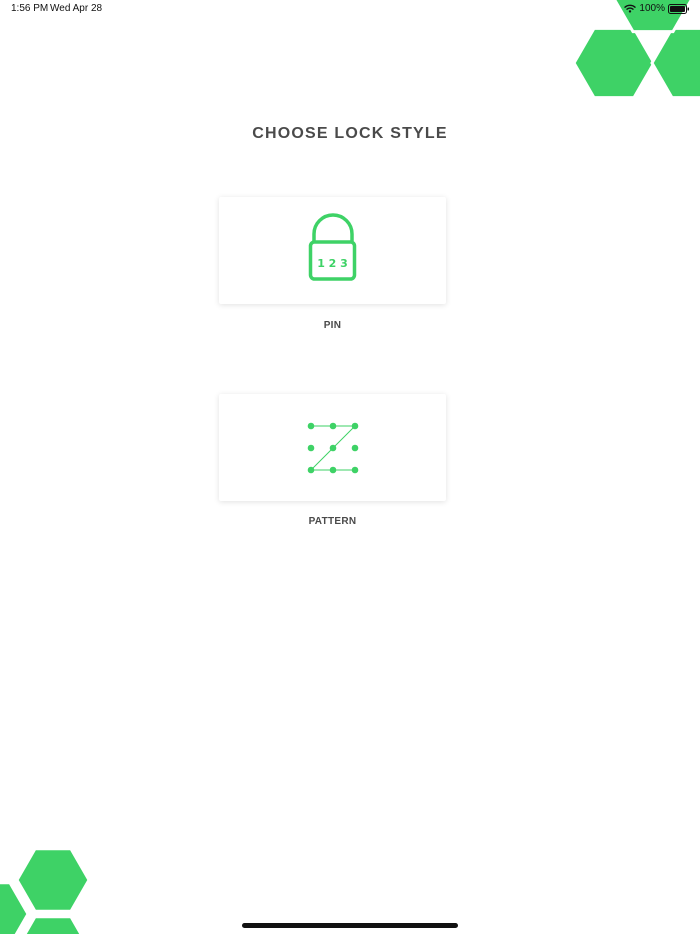 The image size is (700, 934). What do you see at coordinates (652, 8) in the screenshot?
I see `battery-percent: 100%` at bounding box center [652, 8].